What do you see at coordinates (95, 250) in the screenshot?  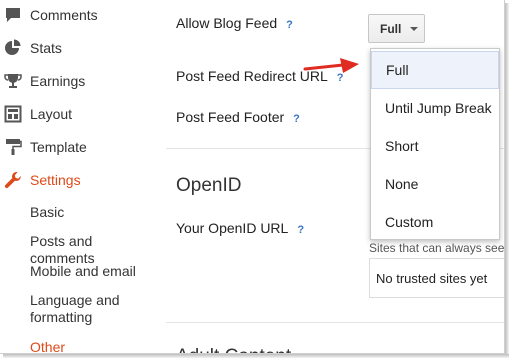 I see `sidebar-subitem-posts-and-comments: Posts and comments` at bounding box center [95, 250].